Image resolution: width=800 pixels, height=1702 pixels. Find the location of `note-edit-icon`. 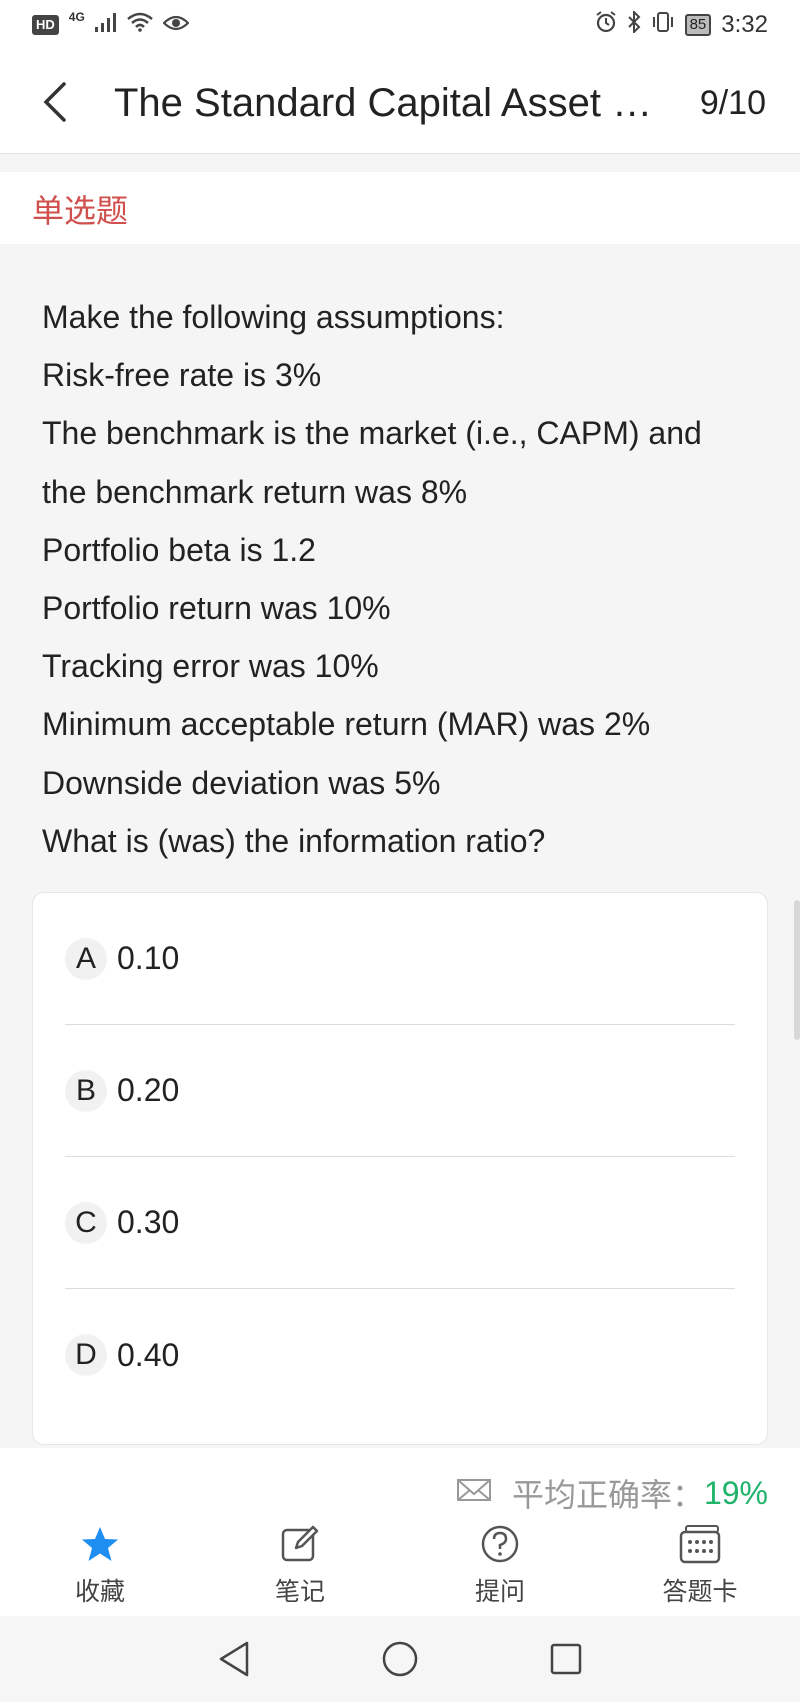

note-edit-icon is located at coordinates (300, 1544).